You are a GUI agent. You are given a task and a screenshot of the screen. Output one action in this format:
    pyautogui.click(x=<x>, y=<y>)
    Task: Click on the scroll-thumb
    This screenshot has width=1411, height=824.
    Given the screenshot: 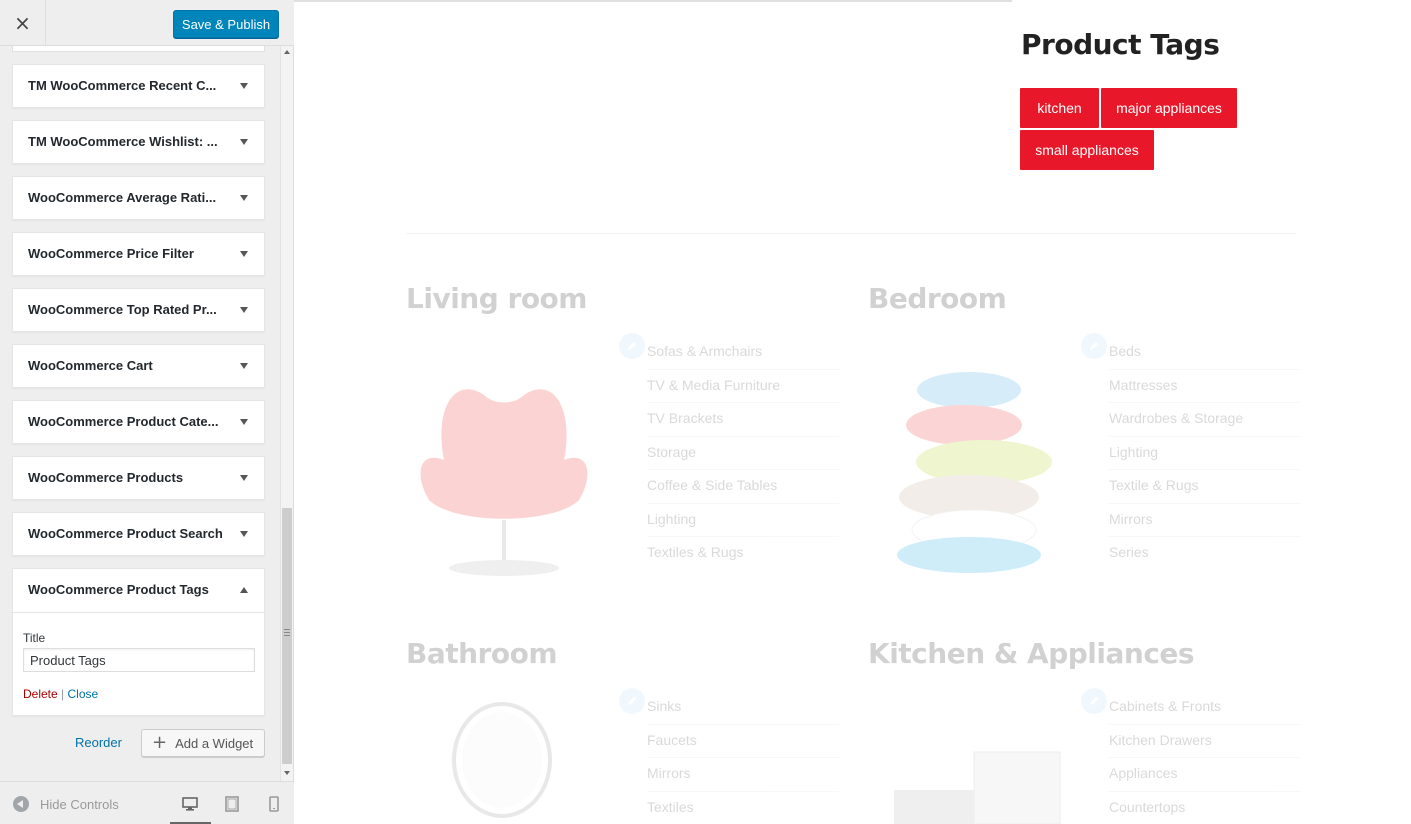 What is the action you would take?
    pyautogui.click(x=287, y=636)
    